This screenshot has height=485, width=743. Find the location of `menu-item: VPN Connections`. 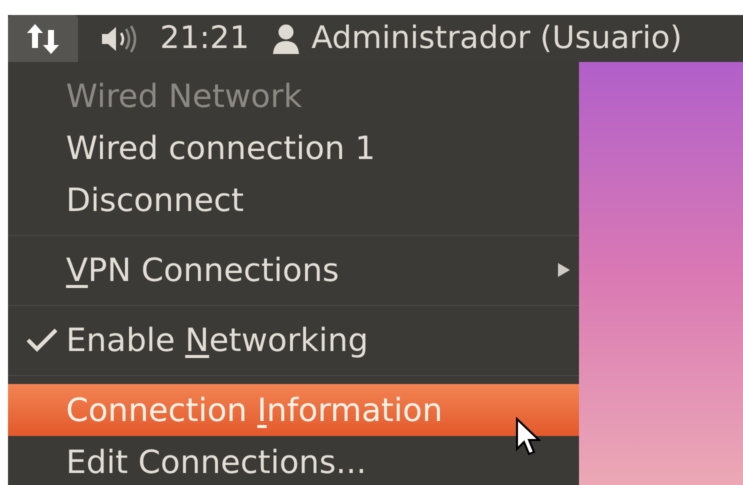

menu-item: VPN Connections is located at coordinates (293, 270).